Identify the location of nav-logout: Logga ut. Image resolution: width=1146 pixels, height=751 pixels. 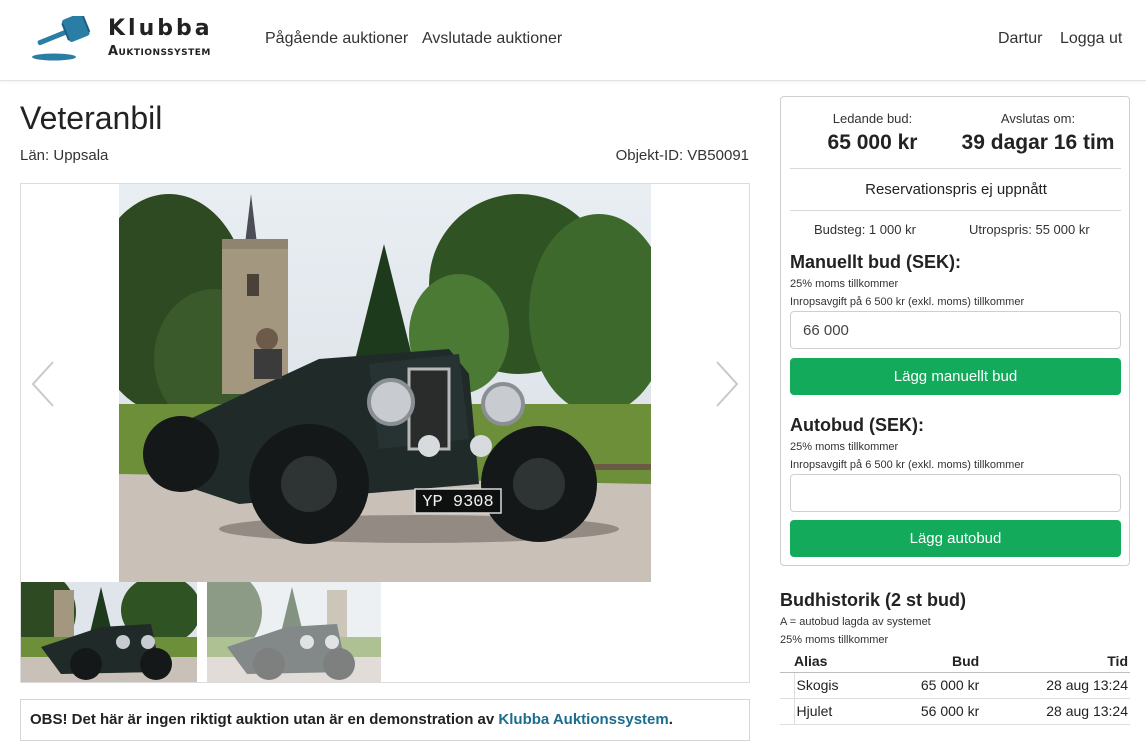
(1091, 39).